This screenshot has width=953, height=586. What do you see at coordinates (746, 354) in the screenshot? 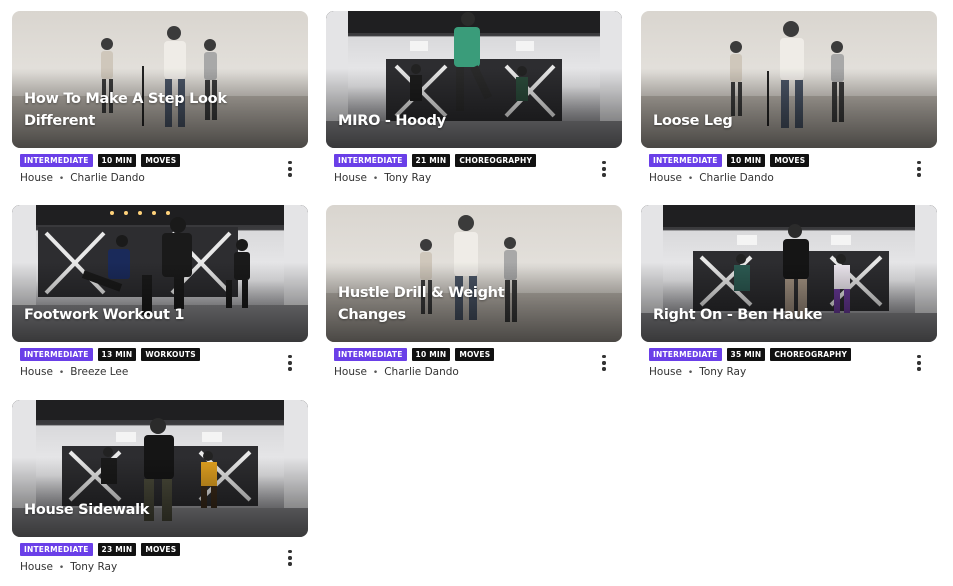
I see `duration-badge: 35 MIN` at bounding box center [746, 354].